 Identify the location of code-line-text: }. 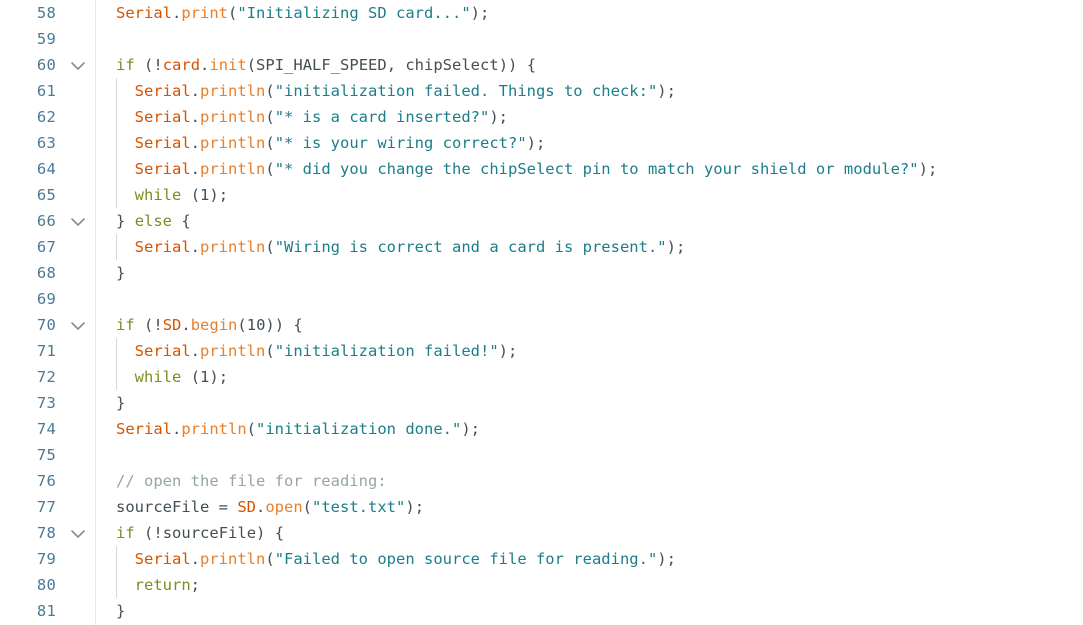
(120, 403).